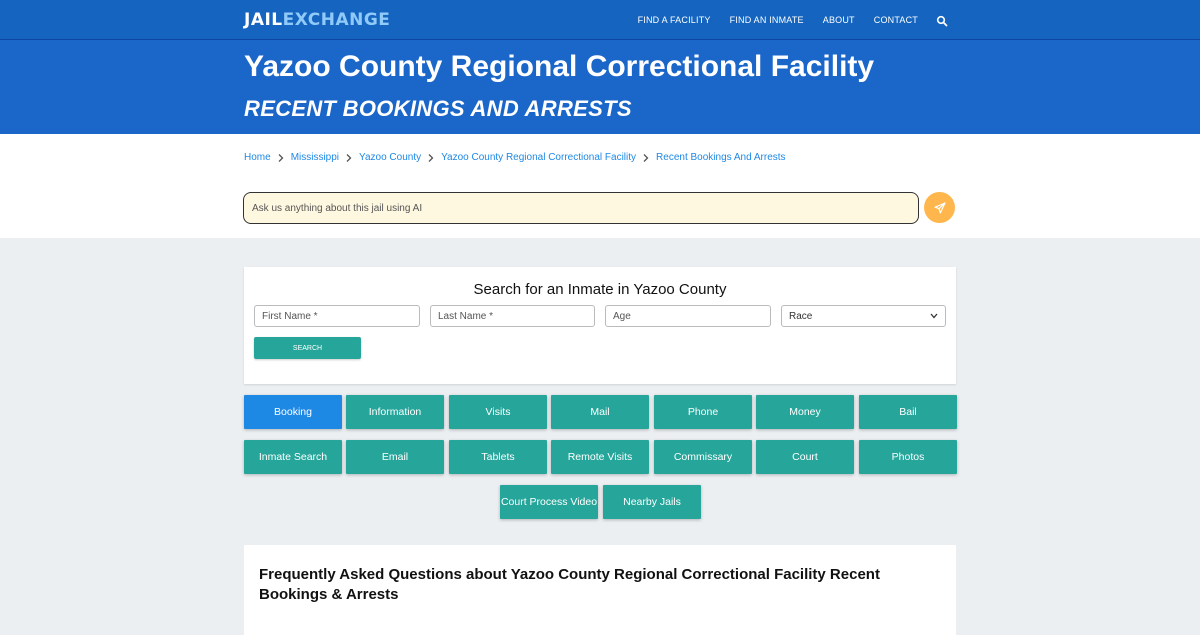 This screenshot has width=1200, height=635. I want to click on first-name-field, so click(337, 316).